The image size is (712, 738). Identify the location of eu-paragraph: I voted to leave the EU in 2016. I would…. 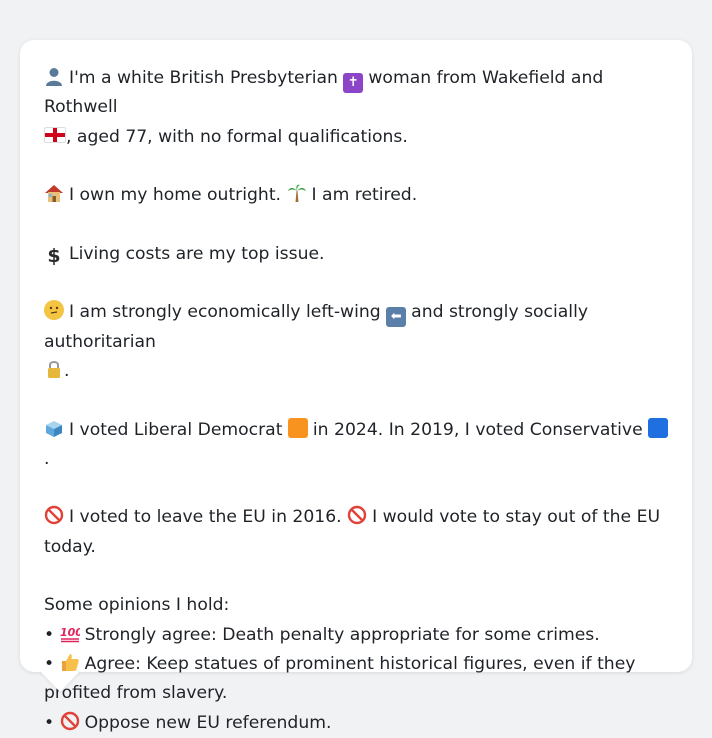
(357, 532).